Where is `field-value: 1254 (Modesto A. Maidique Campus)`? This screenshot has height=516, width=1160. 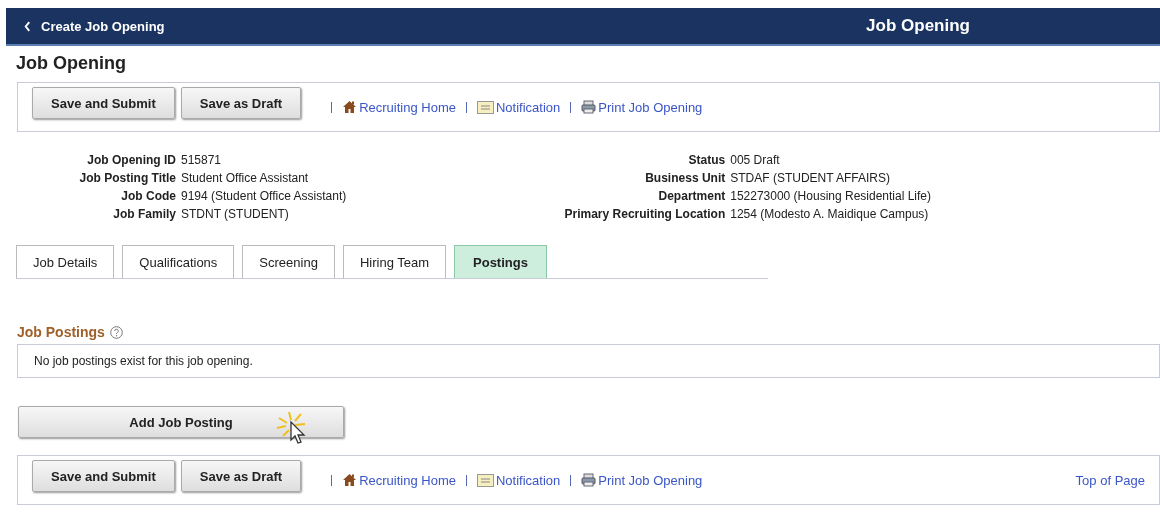
field-value: 1254 (Modesto A. Maidique Campus) is located at coordinates (830, 214).